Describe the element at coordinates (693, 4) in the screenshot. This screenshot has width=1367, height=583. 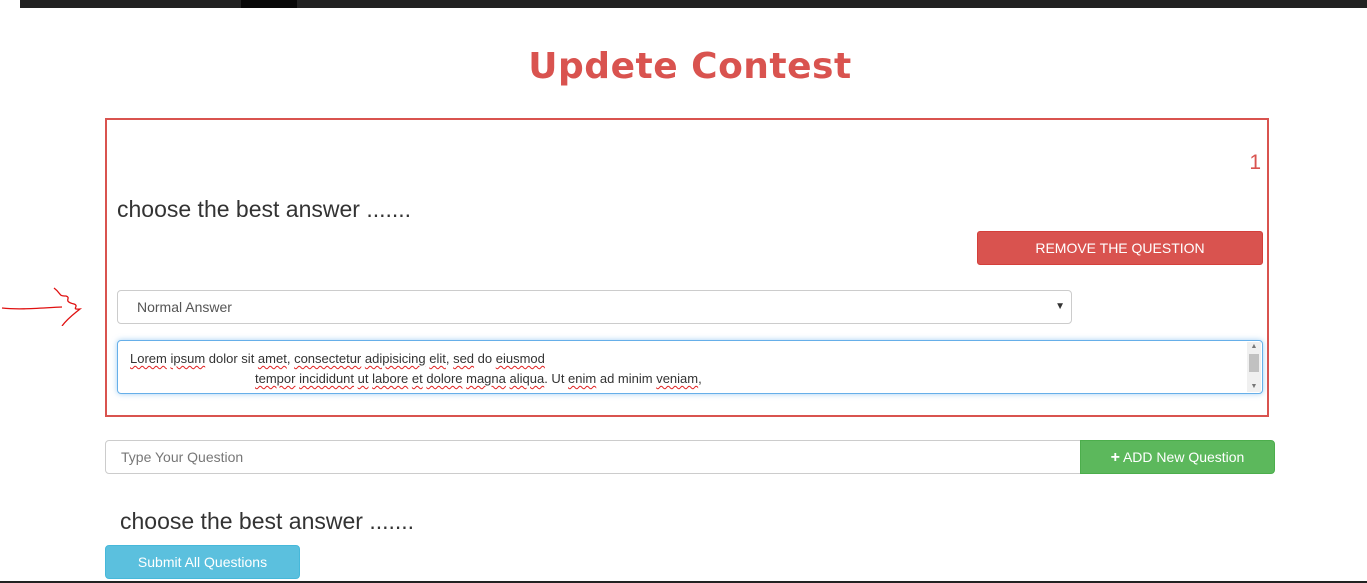
I see `top-navbar` at that location.